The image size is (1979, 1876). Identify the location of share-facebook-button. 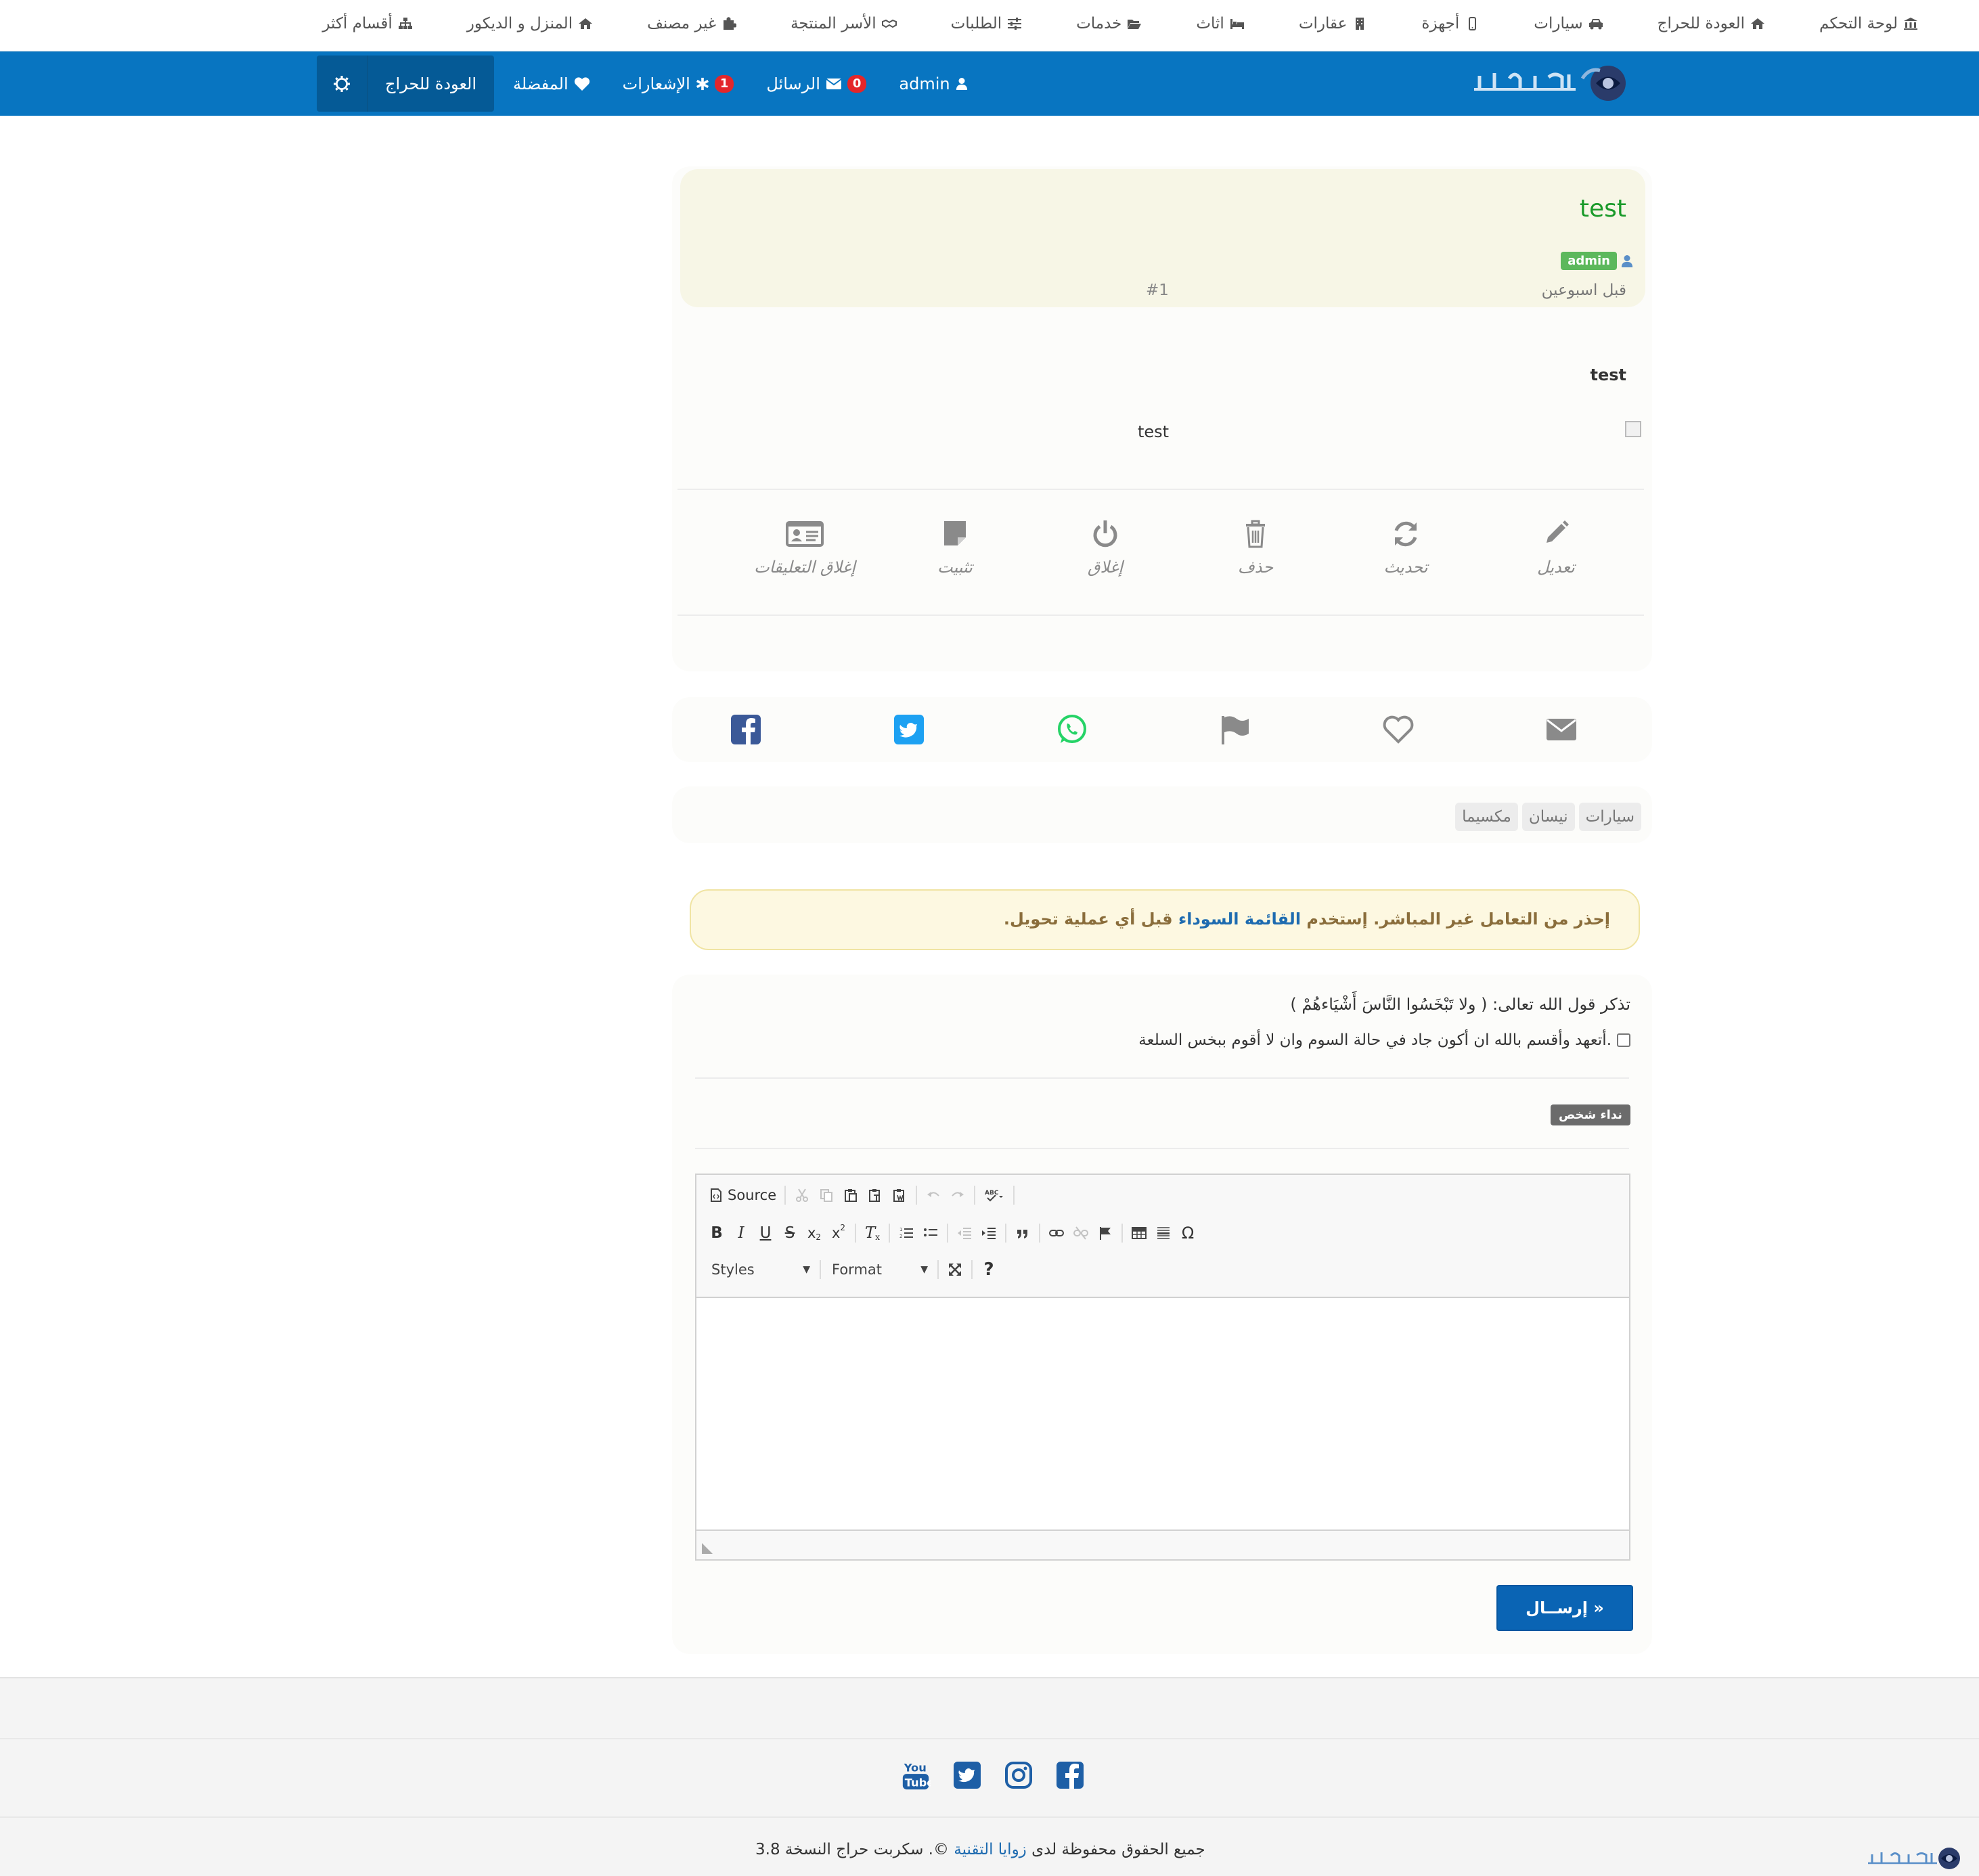
(746, 729).